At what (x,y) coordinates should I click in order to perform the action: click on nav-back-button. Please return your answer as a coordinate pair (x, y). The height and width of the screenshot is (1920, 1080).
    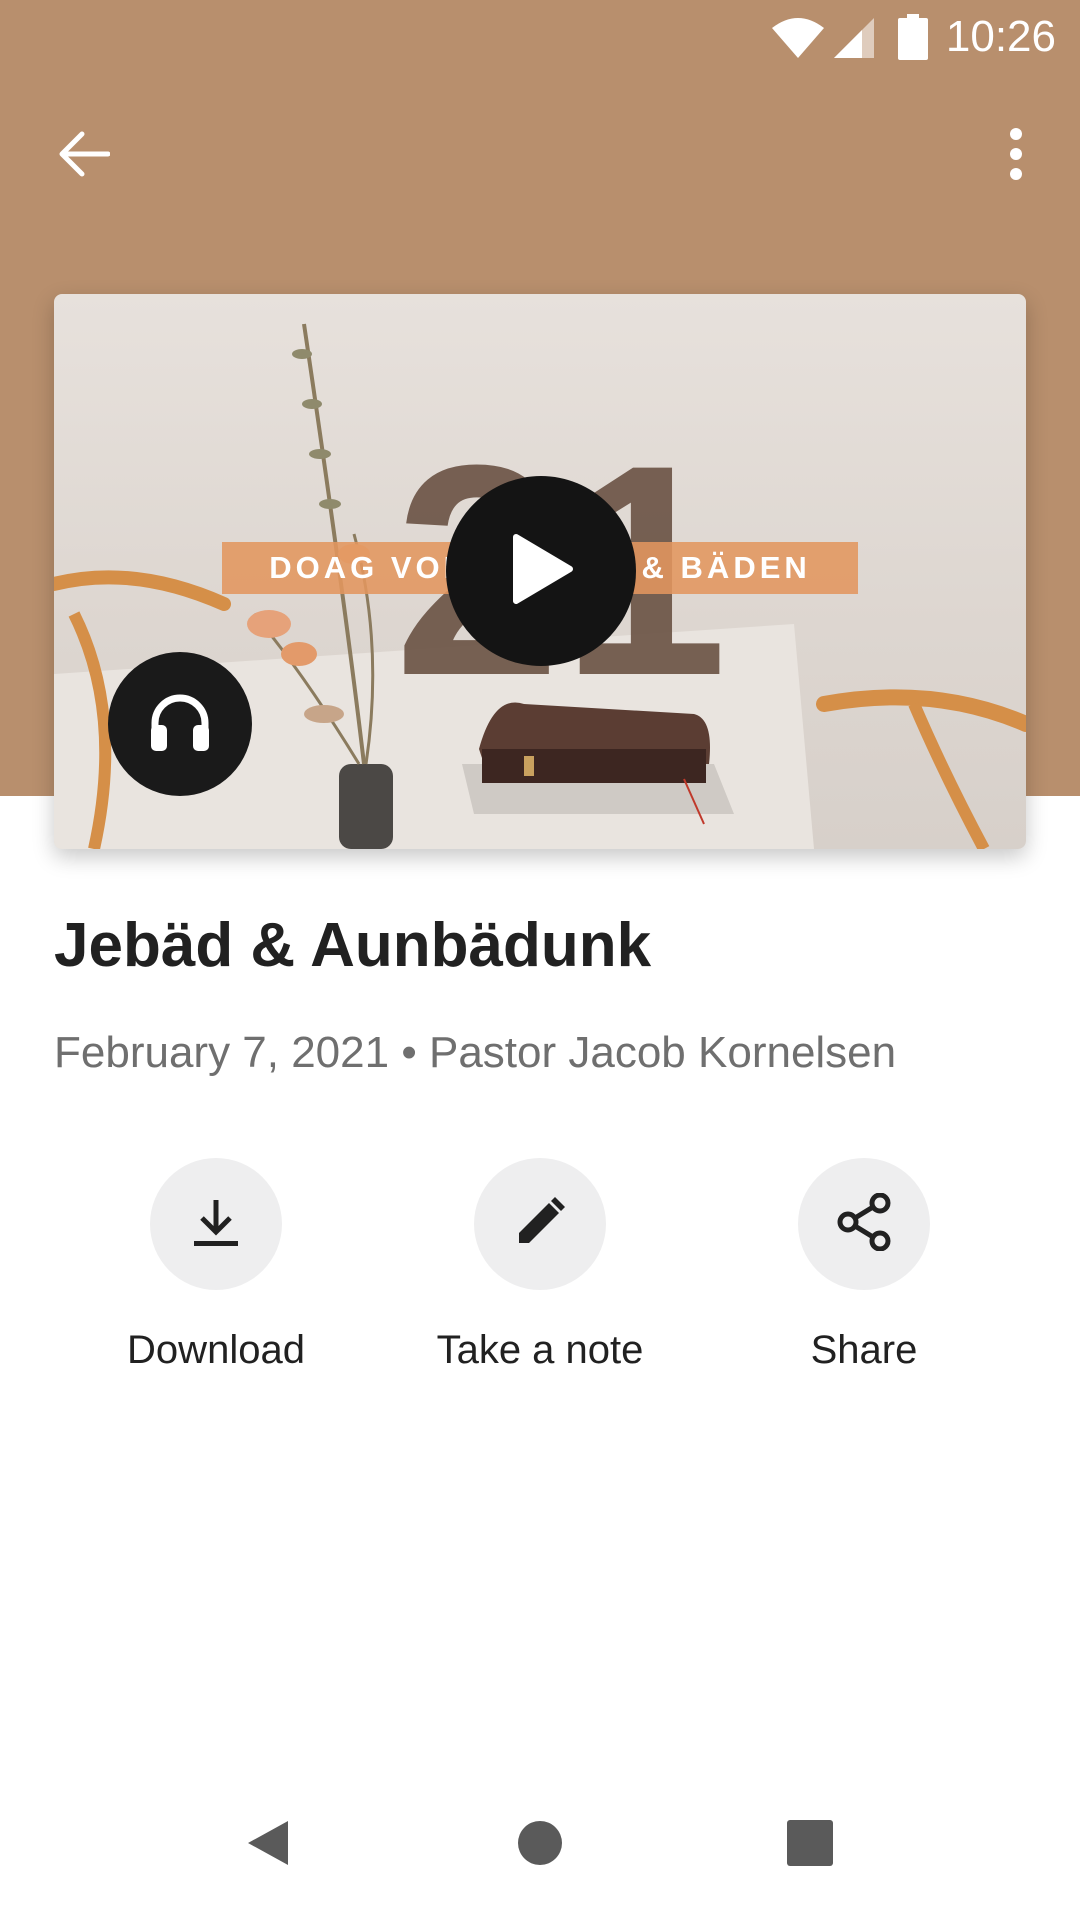
    Looking at the image, I should click on (268, 1845).